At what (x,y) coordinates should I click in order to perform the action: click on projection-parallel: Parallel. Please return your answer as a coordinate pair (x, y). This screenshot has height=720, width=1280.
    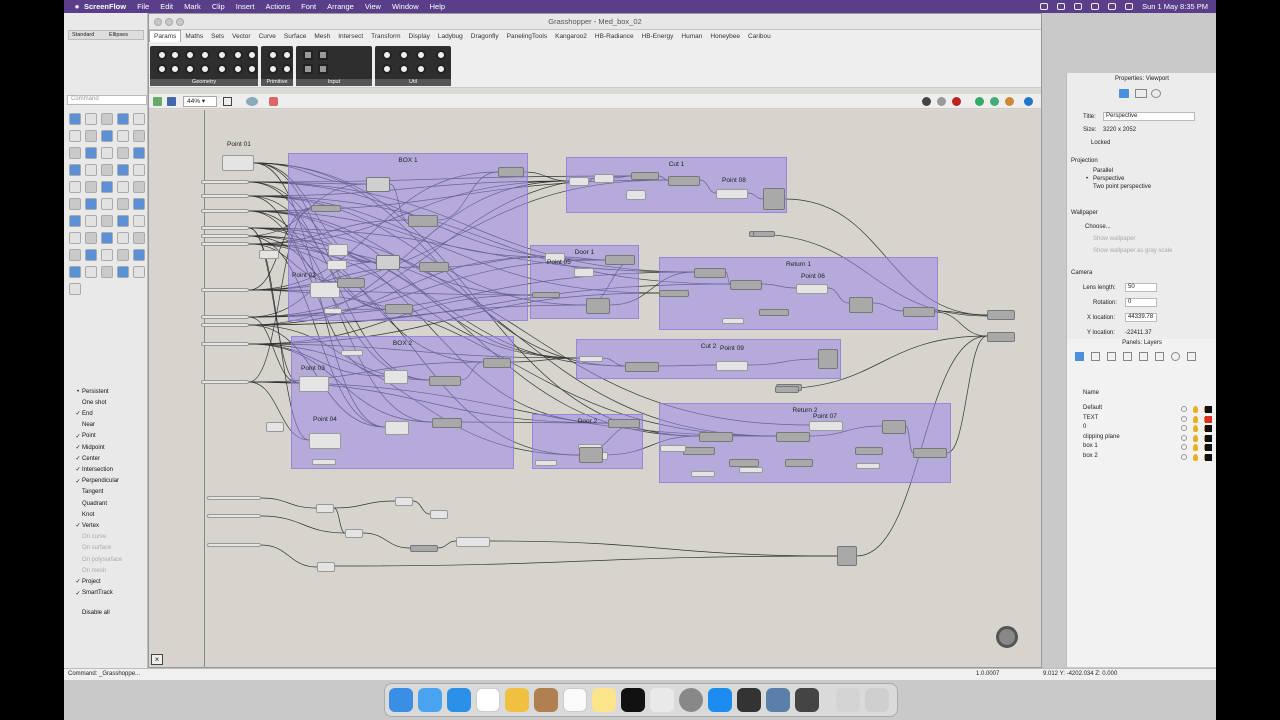
    Looking at the image, I should click on (1103, 171).